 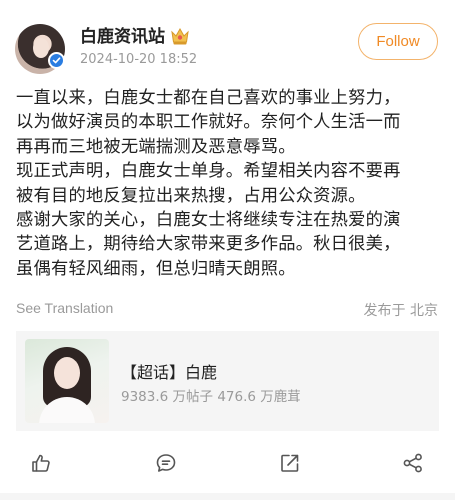 What do you see at coordinates (41, 463) in the screenshot?
I see `like-icon` at bounding box center [41, 463].